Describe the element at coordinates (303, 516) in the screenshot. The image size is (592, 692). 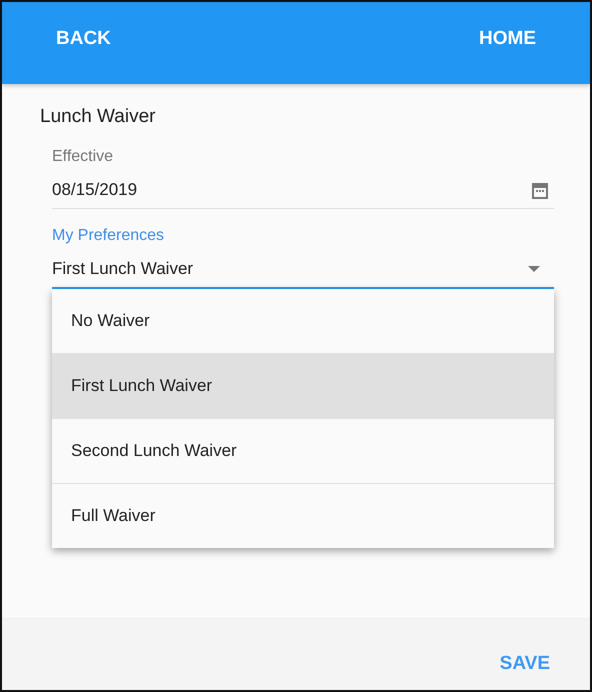
I see `menu-option: Full Waiver` at that location.